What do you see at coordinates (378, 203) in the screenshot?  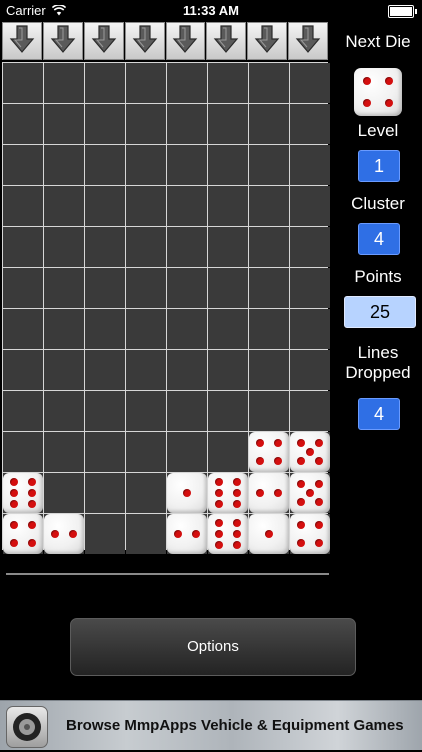 I see `cluster-label: Cluster` at bounding box center [378, 203].